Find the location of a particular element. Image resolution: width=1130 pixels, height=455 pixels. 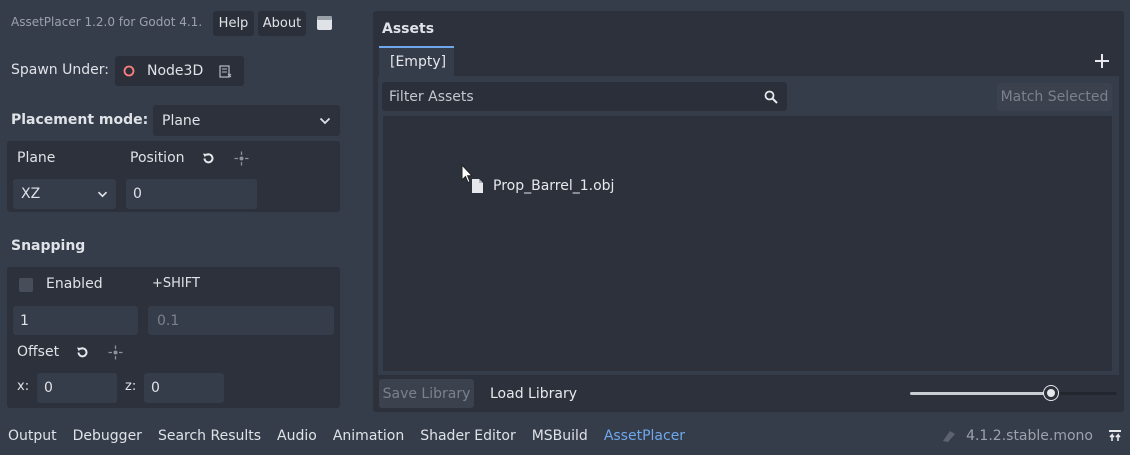

snapping-enabled-checkbox is located at coordinates (26, 285).